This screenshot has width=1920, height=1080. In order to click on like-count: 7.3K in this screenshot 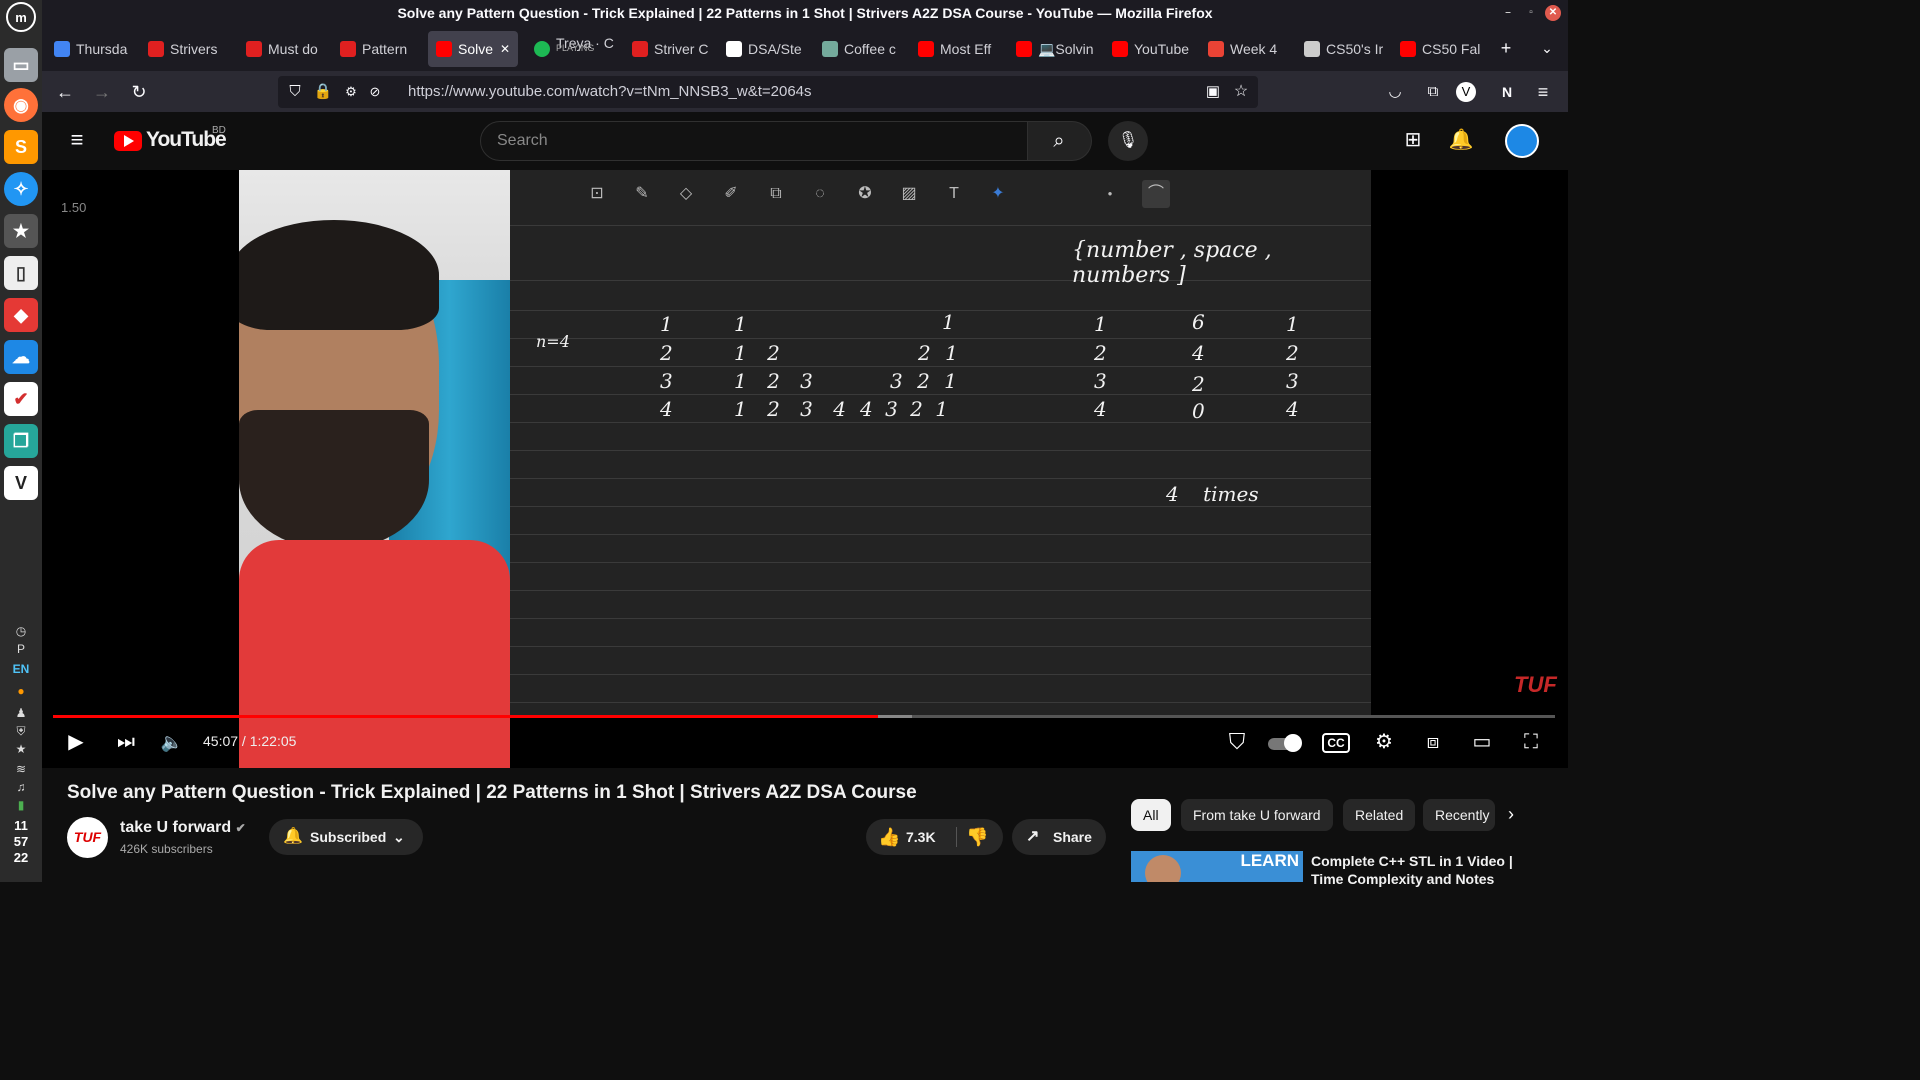, I will do `click(921, 837)`.